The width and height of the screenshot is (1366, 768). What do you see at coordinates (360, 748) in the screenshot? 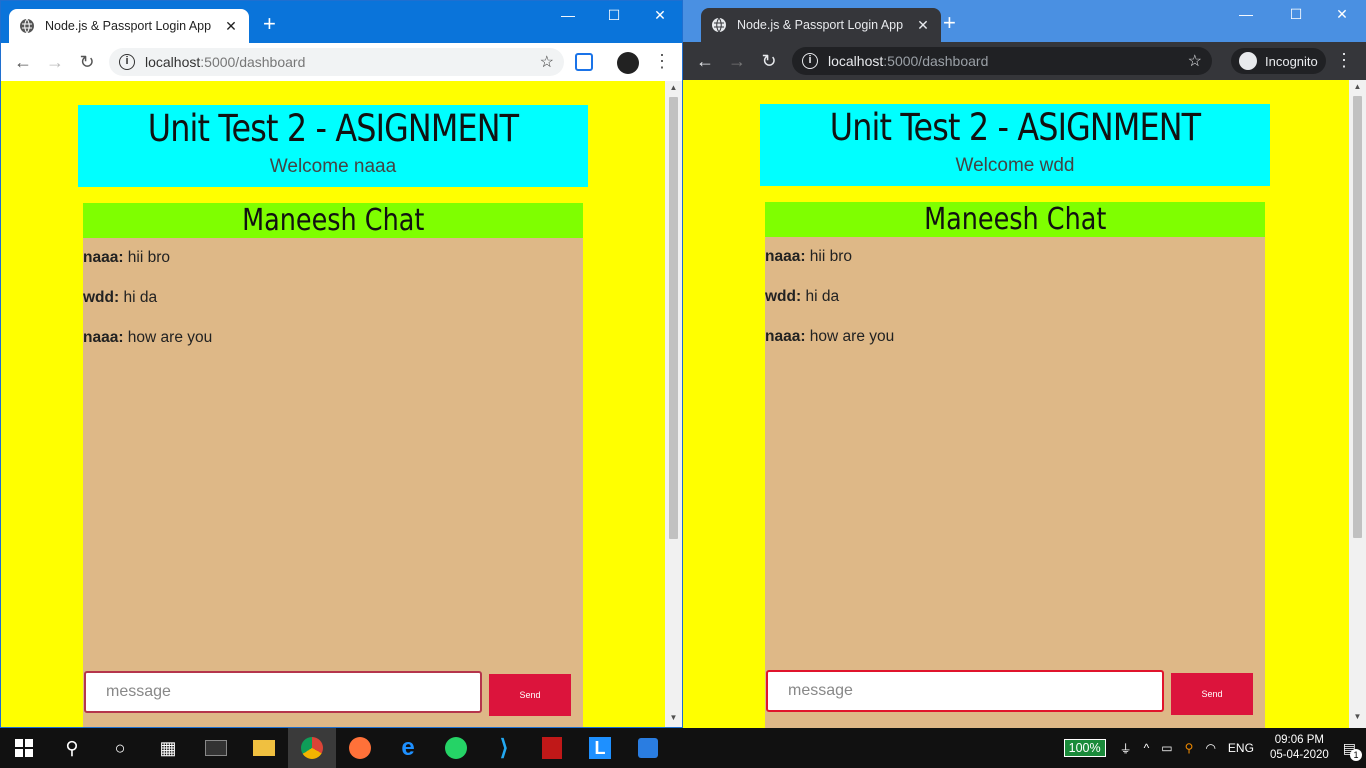
I see `firefox-icon` at bounding box center [360, 748].